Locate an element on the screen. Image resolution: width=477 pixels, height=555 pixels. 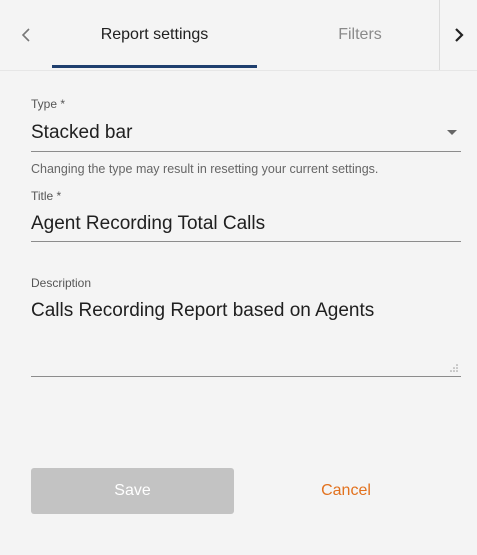
description-textarea: Calls Recording Report based on Agents is located at coordinates (246, 335).